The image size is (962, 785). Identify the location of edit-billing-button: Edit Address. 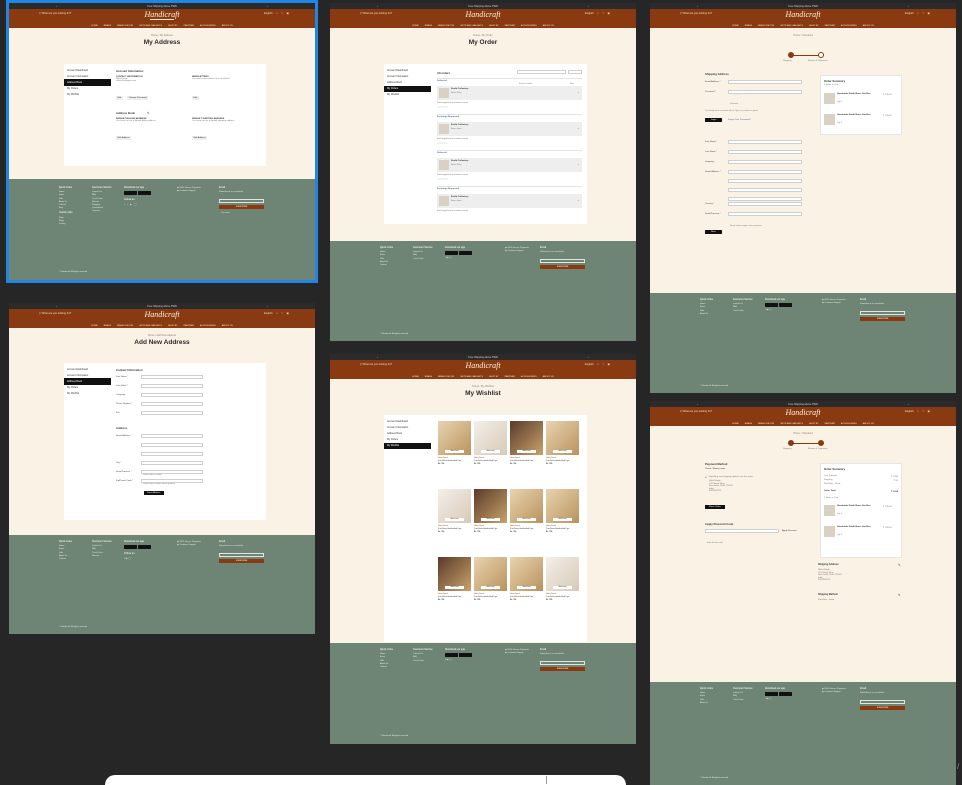
(124, 138).